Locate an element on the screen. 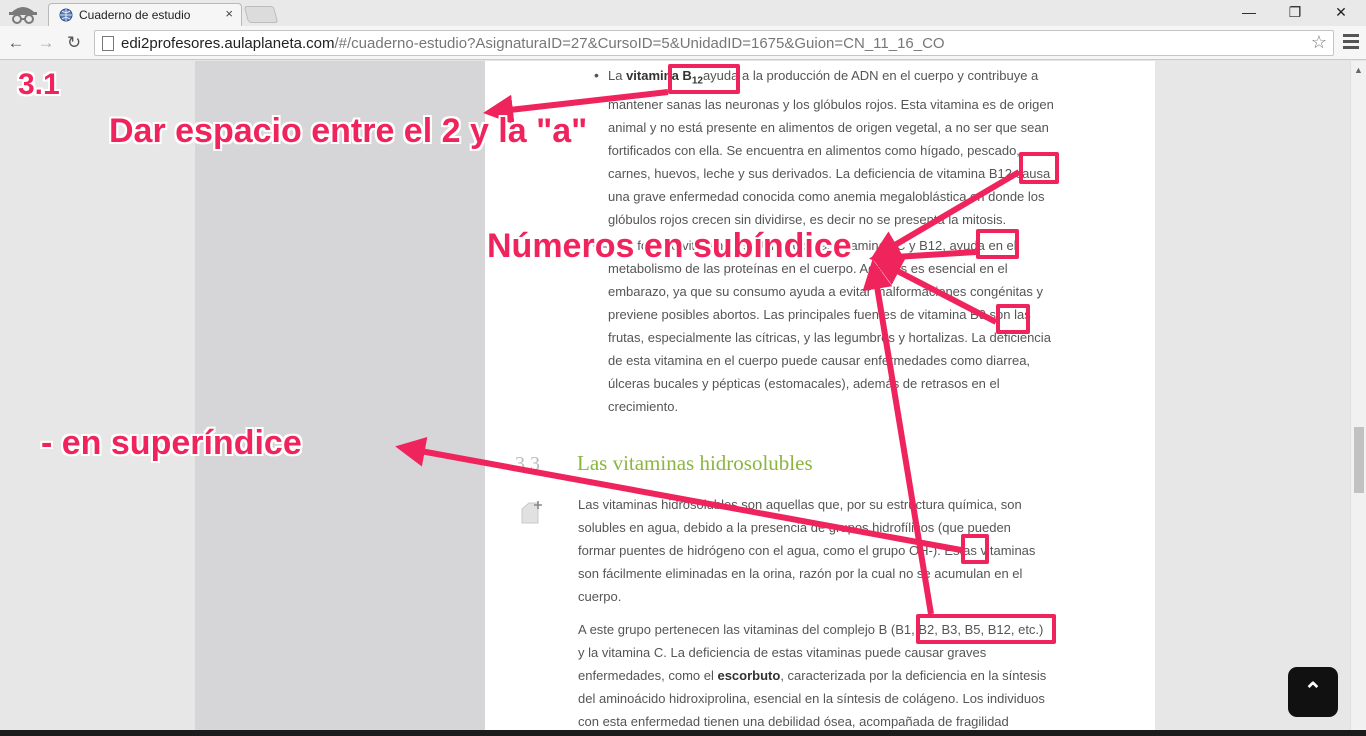 Image resolution: width=1366 pixels, height=736 pixels. text-line: crecimiento. is located at coordinates (643, 406).